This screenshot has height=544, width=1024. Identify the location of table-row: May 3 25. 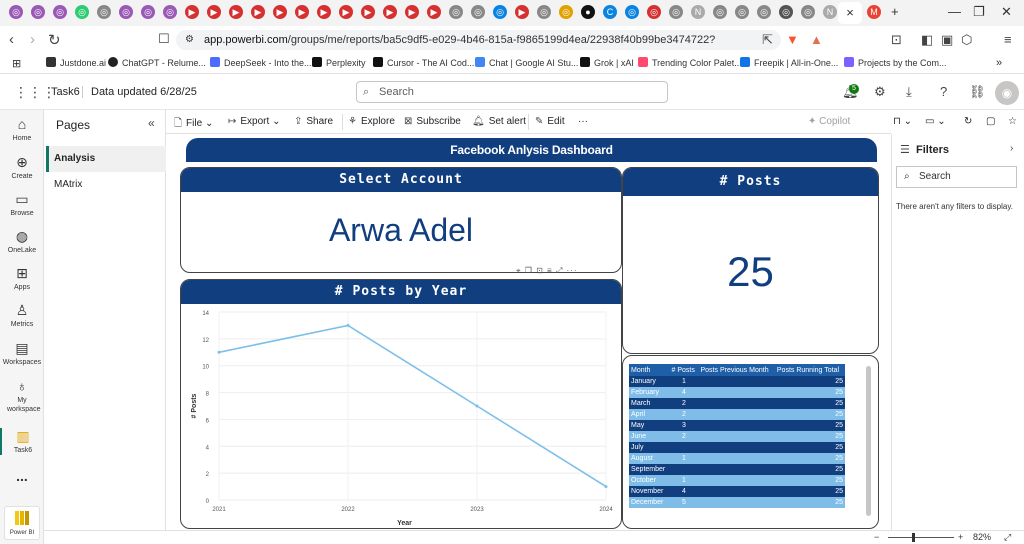
(737, 425).